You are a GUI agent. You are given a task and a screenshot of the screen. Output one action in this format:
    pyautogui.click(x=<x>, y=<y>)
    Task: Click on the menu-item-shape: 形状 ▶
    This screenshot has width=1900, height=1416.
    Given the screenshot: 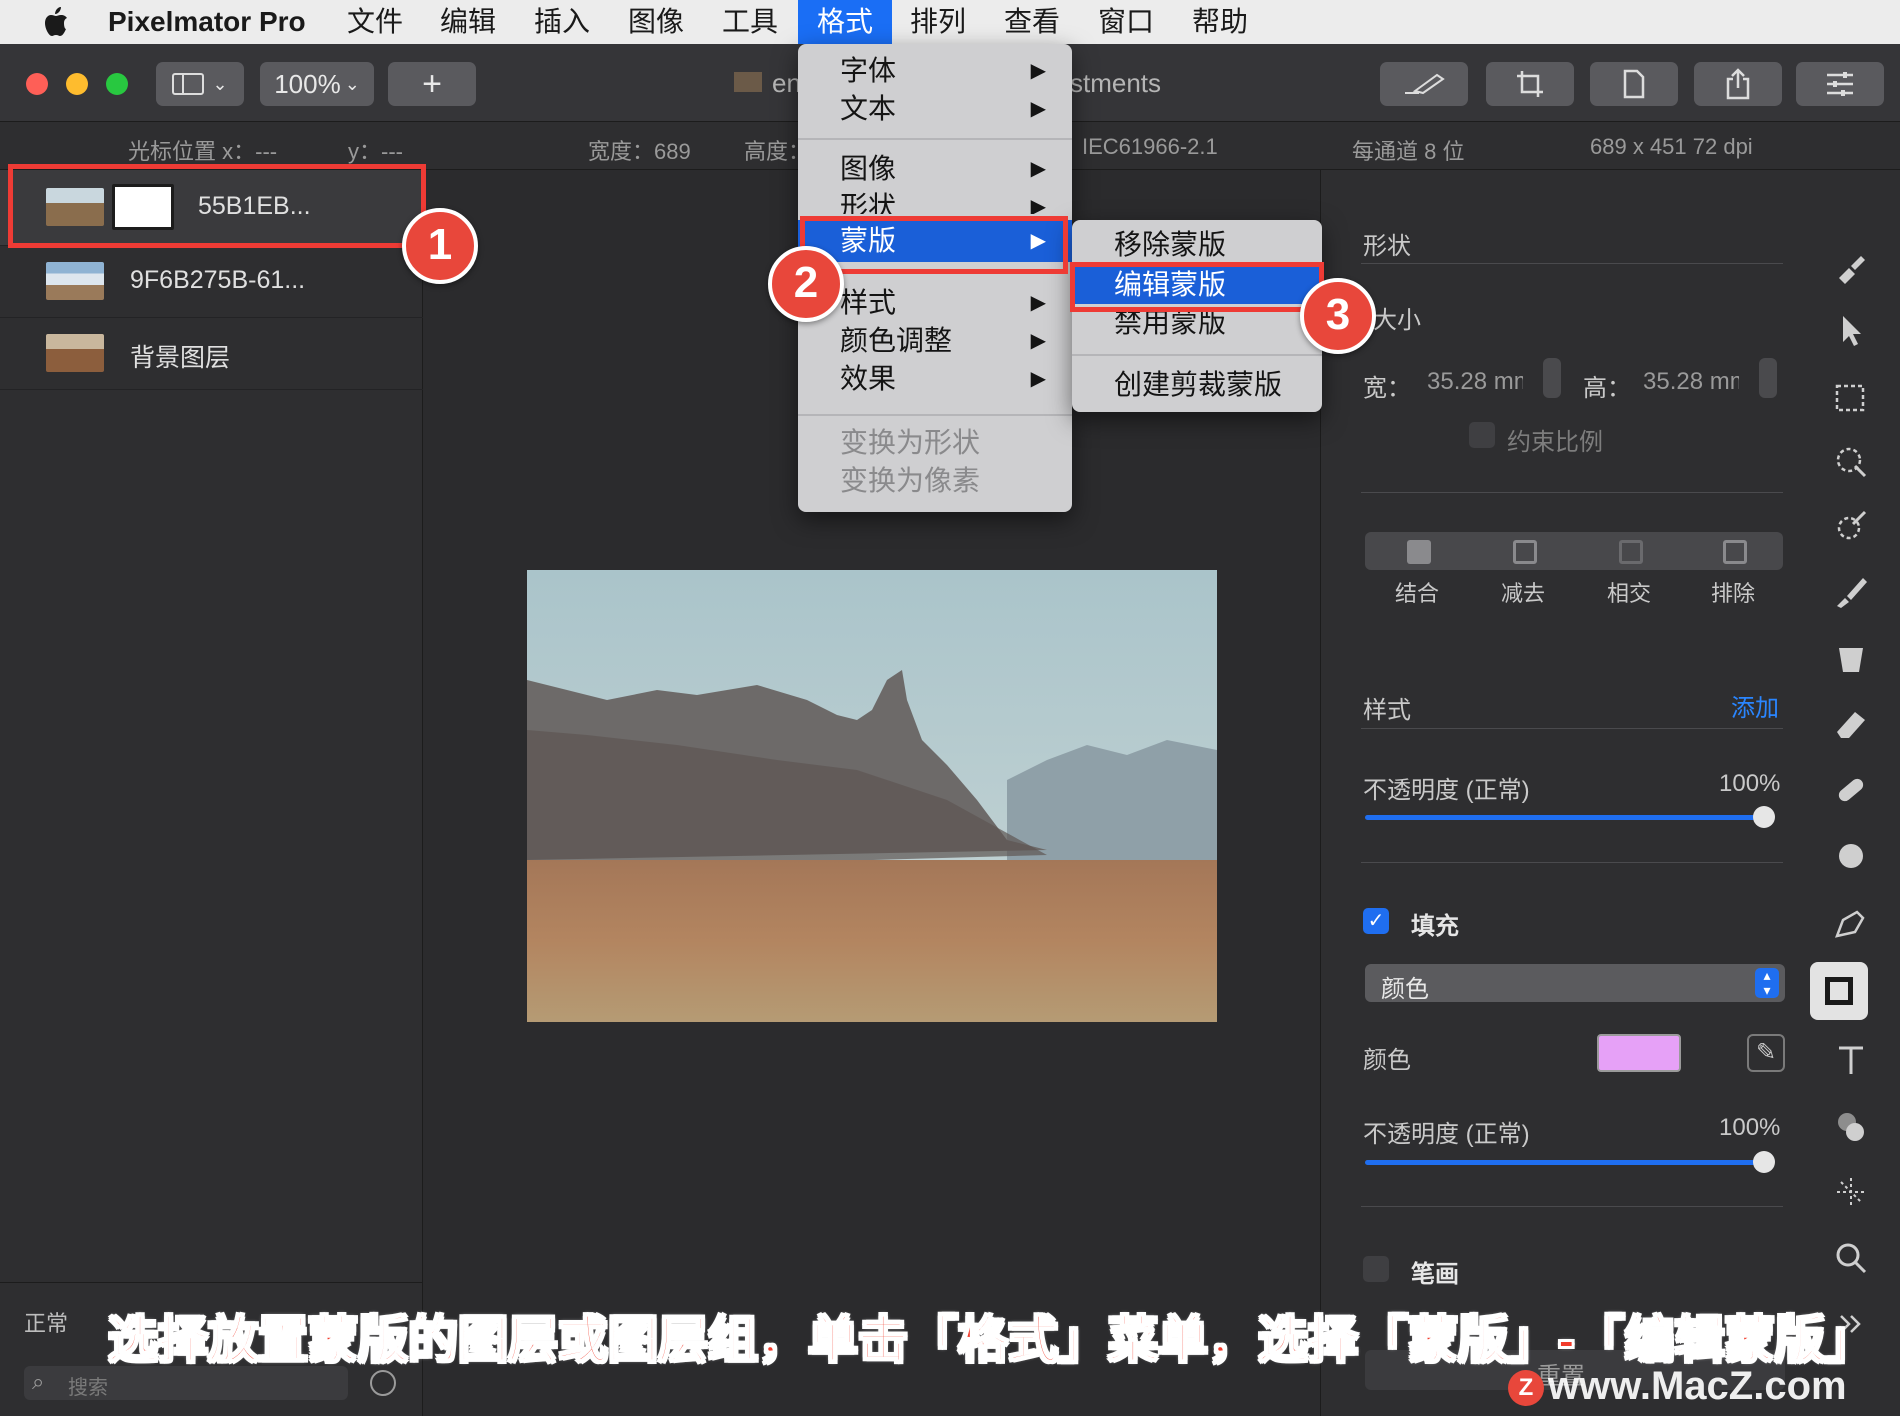 What is the action you would take?
    pyautogui.click(x=935, y=201)
    